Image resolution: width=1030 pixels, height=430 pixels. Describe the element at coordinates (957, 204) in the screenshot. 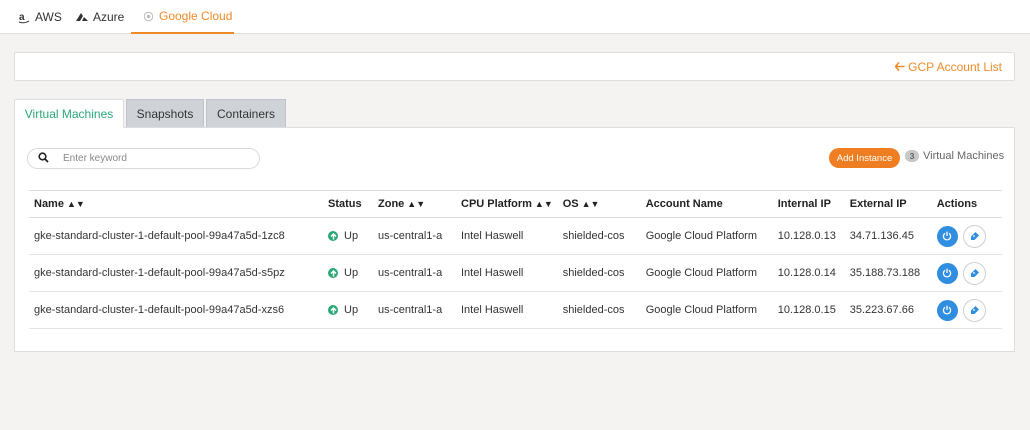

I see `col-actions-label: Actions` at that location.